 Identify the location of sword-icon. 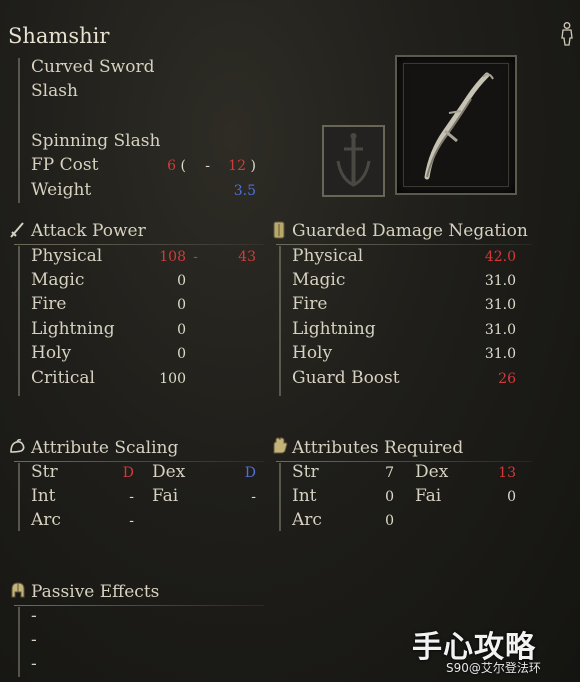
(17, 230).